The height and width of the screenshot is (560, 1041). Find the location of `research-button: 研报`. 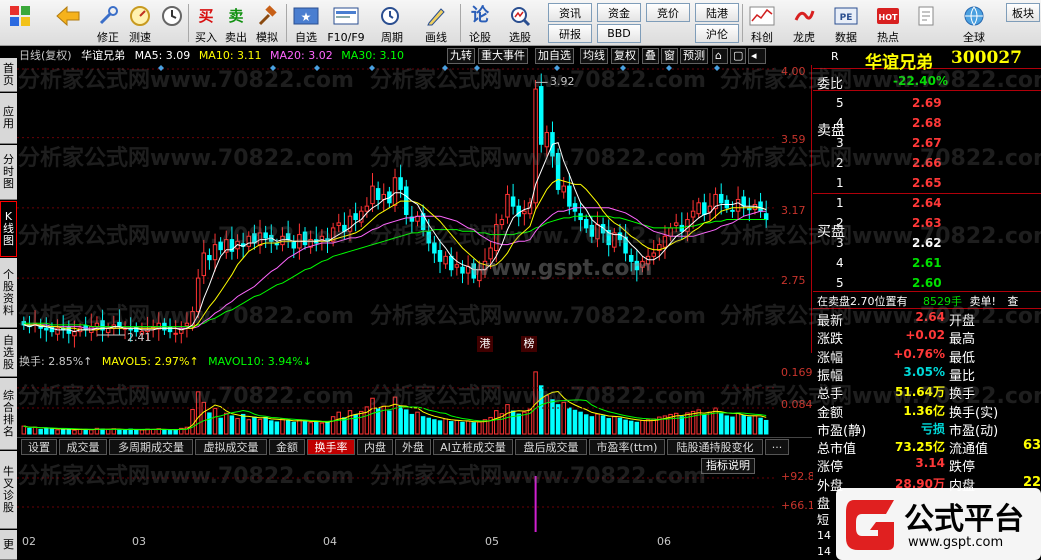

research-button: 研报 is located at coordinates (570, 33).